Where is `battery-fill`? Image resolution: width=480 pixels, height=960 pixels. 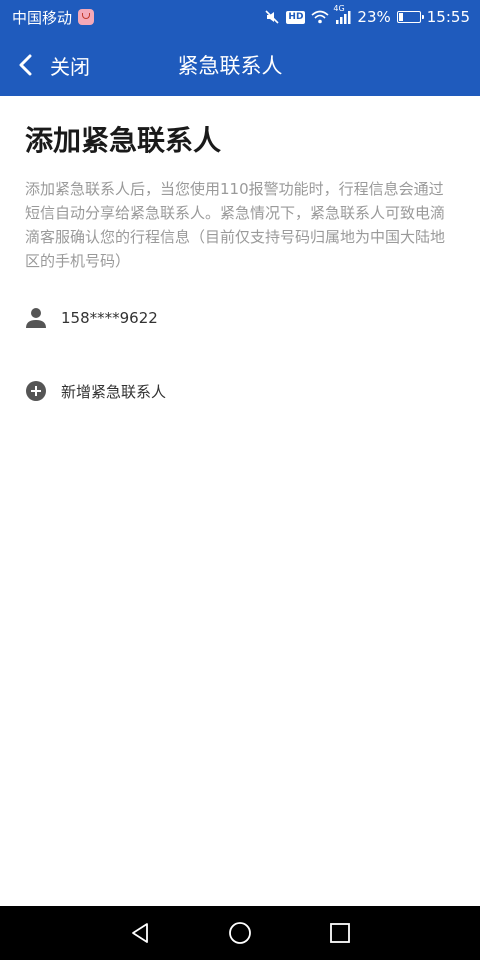
battery-fill is located at coordinates (401, 17).